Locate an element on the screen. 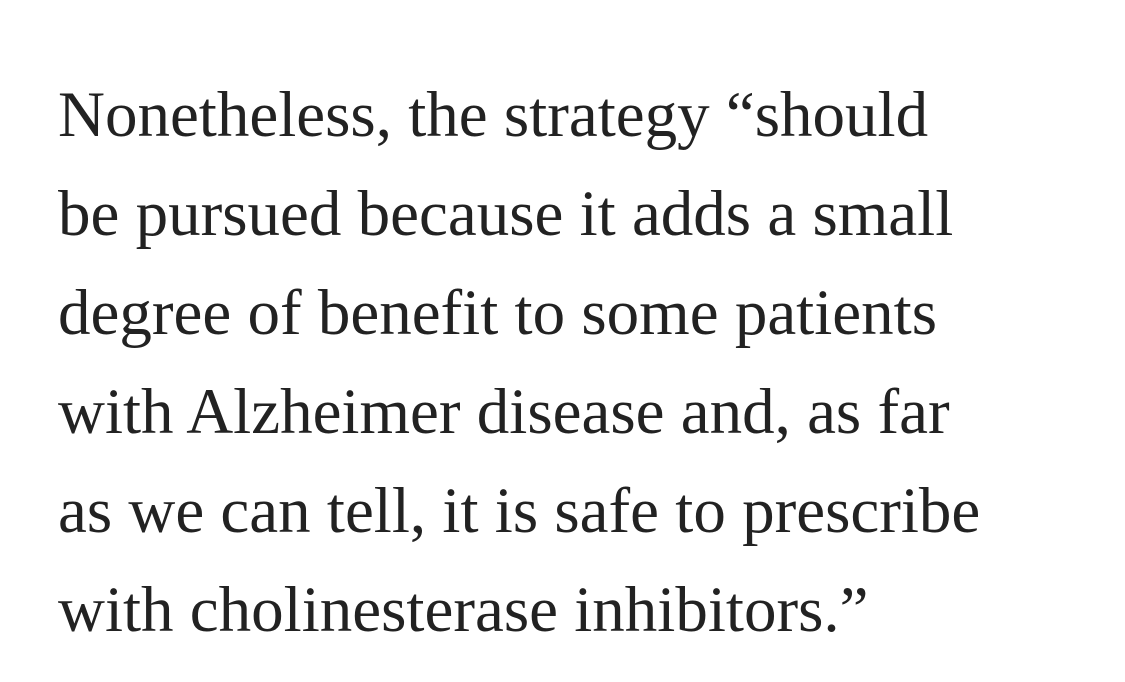 Image resolution: width=1125 pixels, height=682 pixels. paragraph-line-5: as we can tell, it is safe to prescribe is located at coordinates (519, 511).